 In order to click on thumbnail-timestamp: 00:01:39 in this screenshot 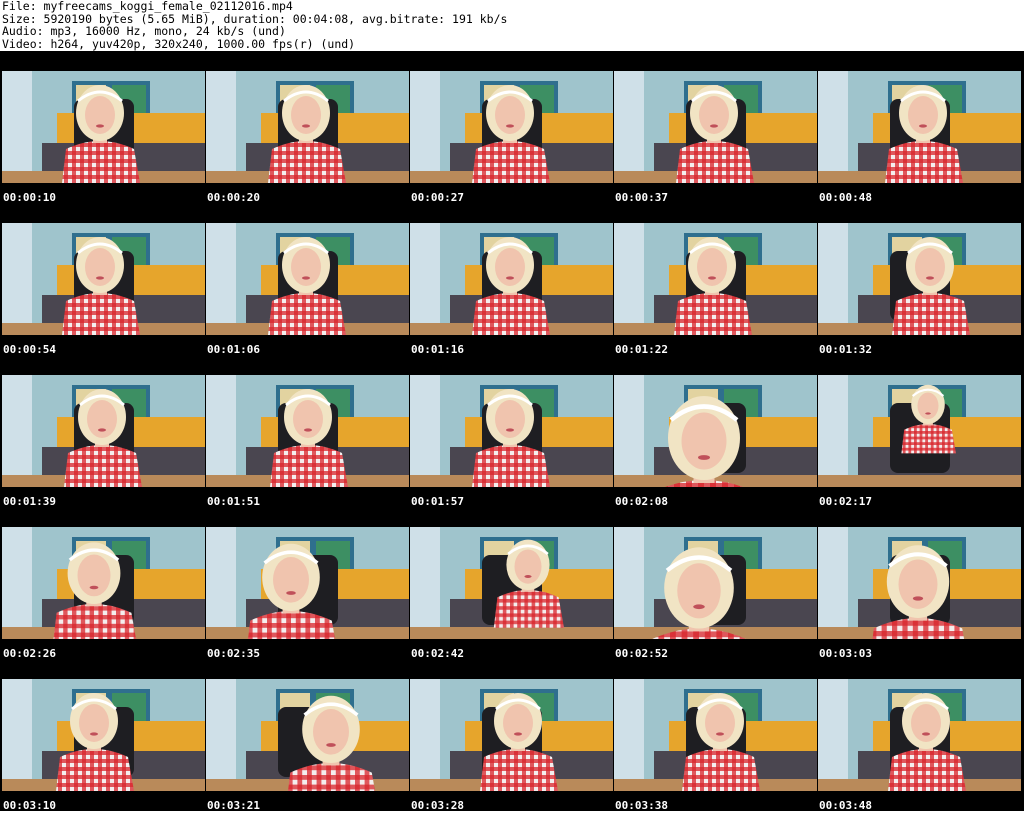, I will do `click(29, 501)`.